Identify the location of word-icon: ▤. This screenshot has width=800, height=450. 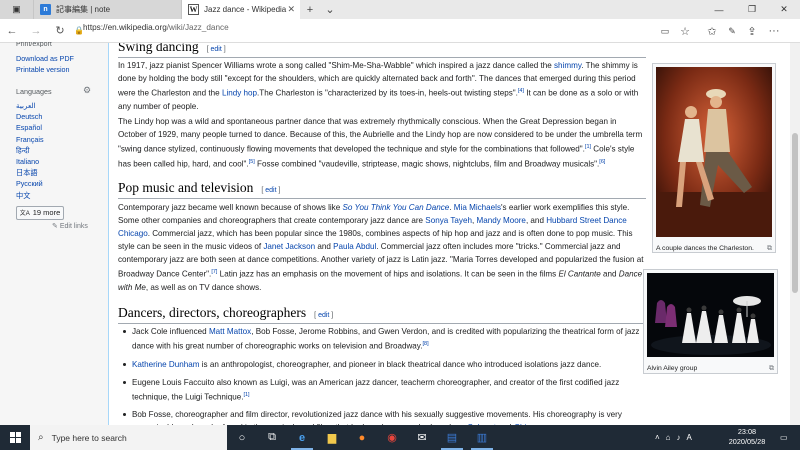
(452, 437).